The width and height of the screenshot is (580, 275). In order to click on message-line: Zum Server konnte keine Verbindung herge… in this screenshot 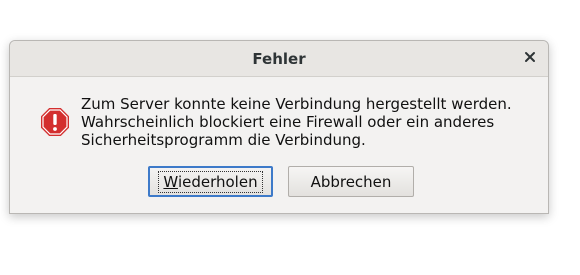, I will do `click(296, 104)`.